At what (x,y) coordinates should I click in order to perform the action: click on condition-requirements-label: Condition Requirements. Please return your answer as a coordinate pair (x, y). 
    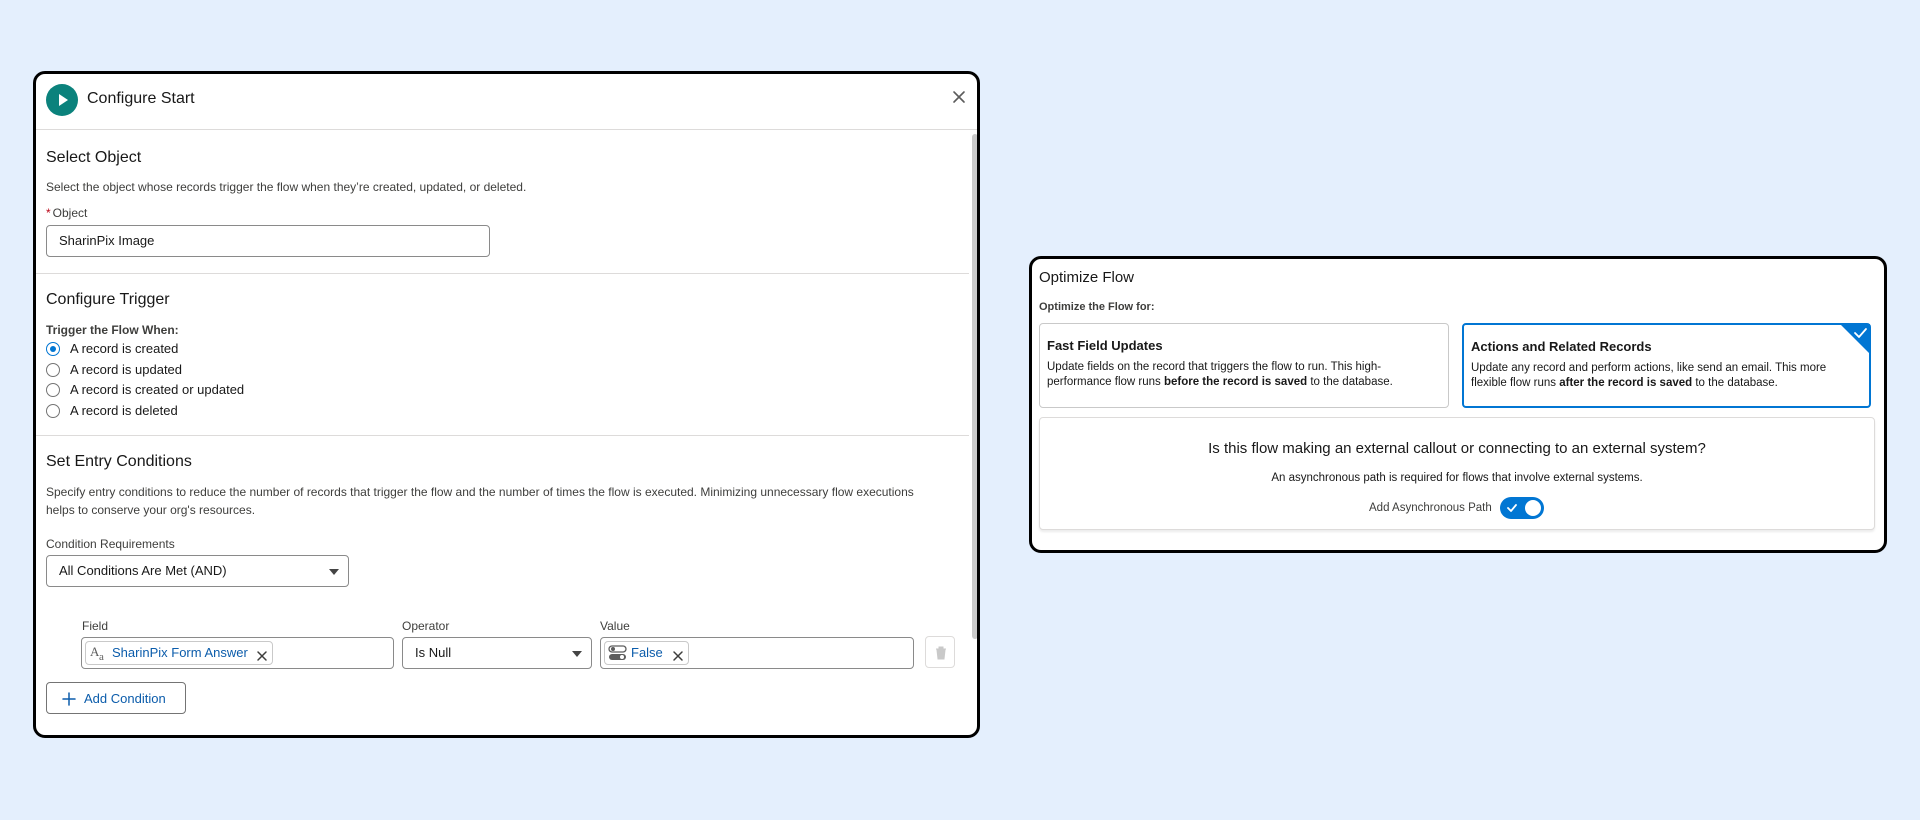
    Looking at the image, I should click on (110, 544).